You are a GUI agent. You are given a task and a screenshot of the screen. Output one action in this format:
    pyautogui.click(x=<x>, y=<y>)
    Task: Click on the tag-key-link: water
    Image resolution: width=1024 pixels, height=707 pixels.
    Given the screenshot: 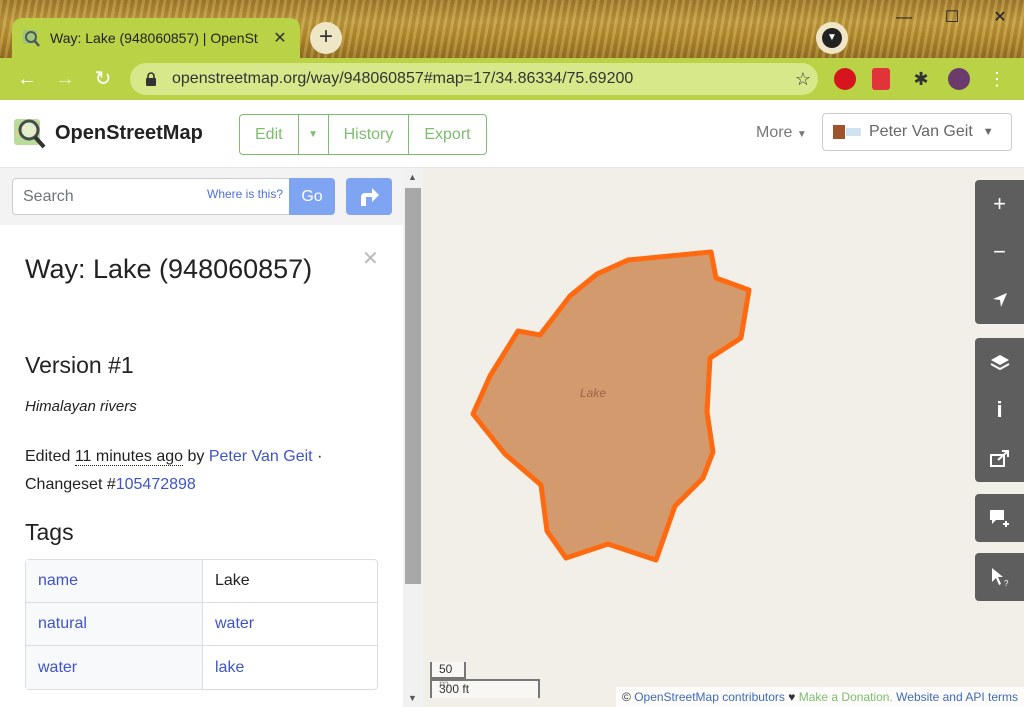 What is the action you would take?
    pyautogui.click(x=114, y=667)
    